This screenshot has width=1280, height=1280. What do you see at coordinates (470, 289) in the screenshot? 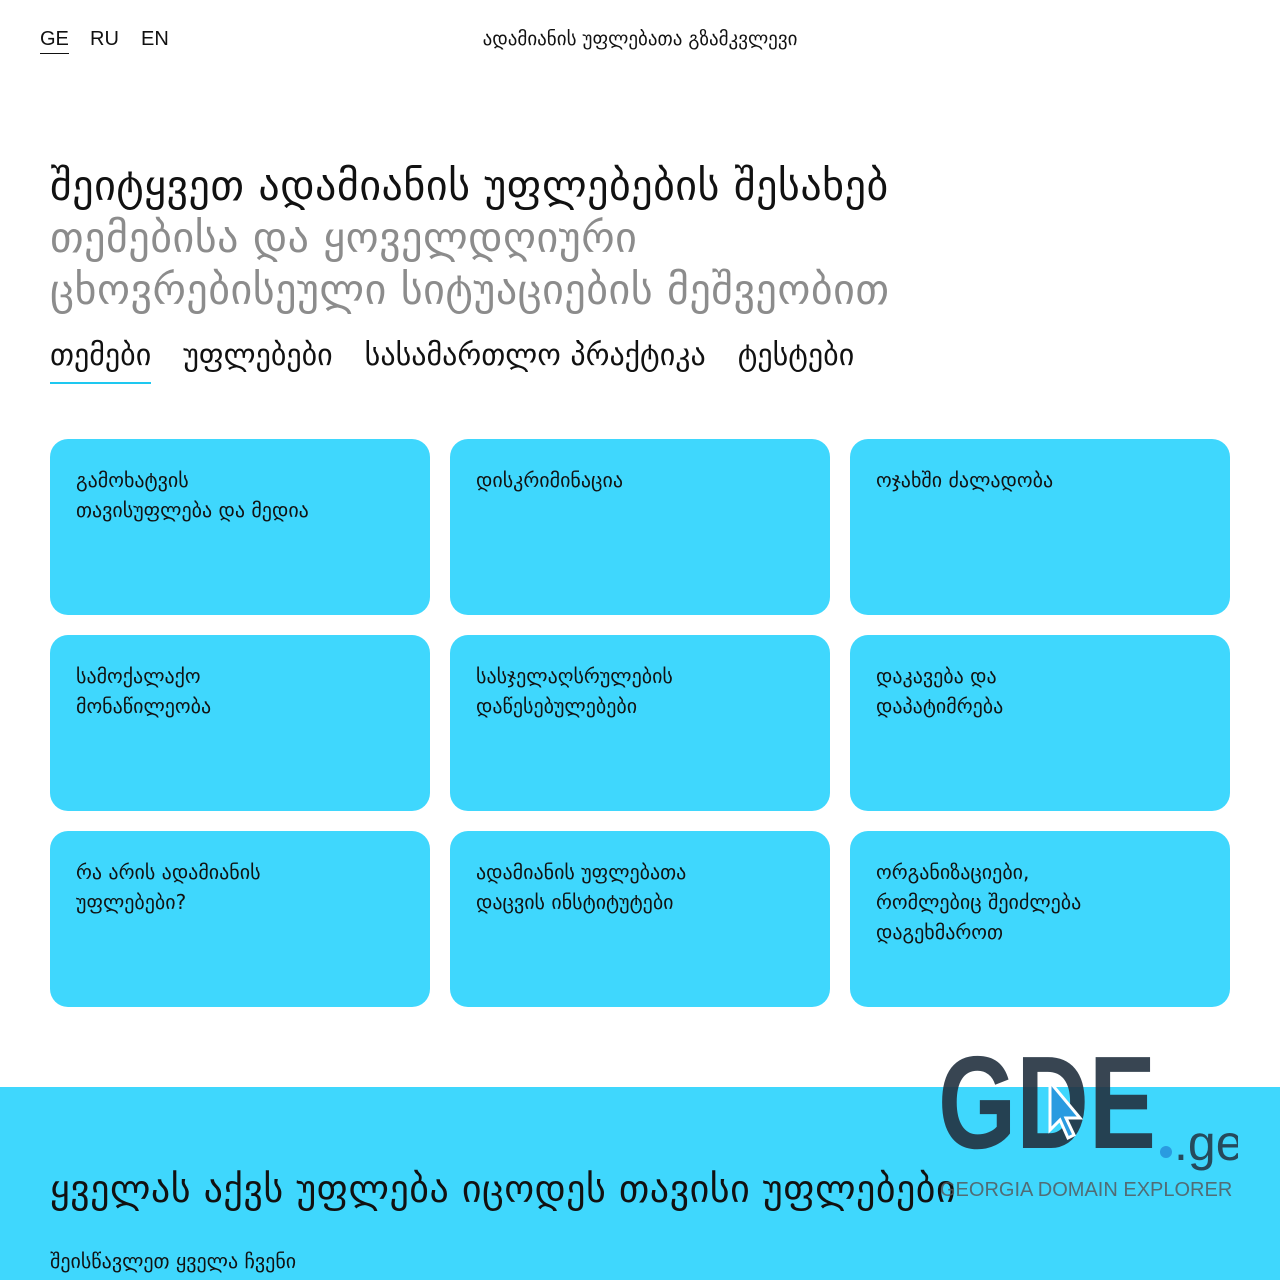
I see `hero-line-3: ცხოვრებისეული სიტუაციების მეშვეობით` at bounding box center [470, 289].